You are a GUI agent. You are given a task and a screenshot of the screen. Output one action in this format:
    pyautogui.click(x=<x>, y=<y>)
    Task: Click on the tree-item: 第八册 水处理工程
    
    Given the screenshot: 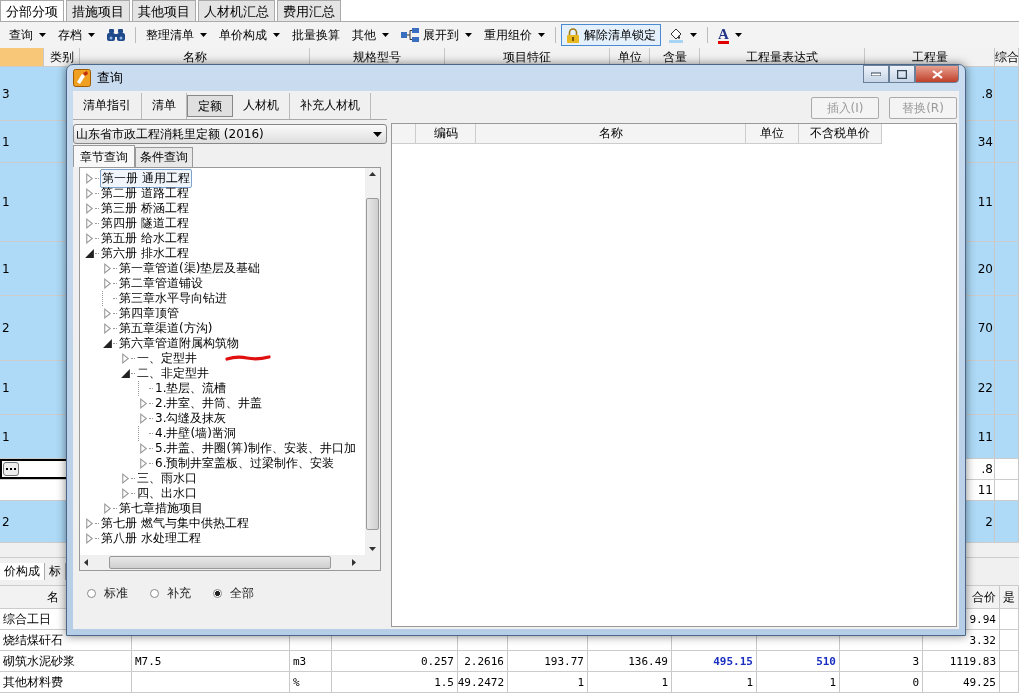 What is the action you would take?
    pyautogui.click(x=151, y=538)
    